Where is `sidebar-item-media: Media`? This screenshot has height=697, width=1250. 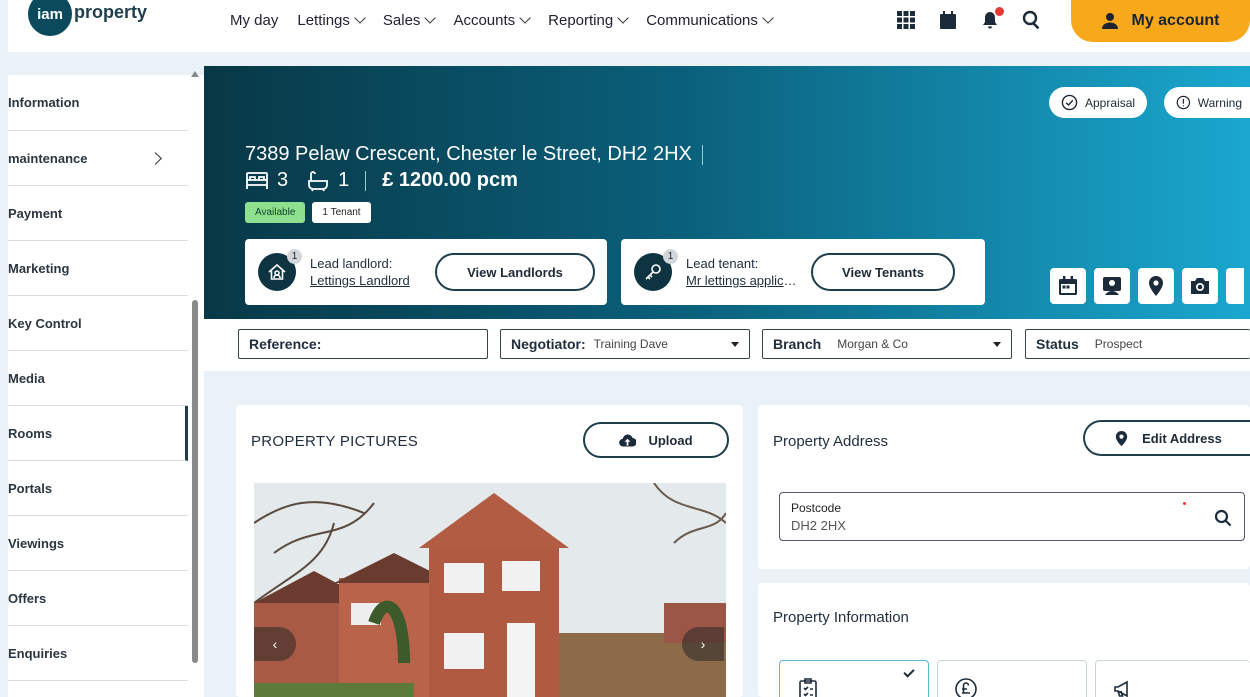
sidebar-item-media: Media is located at coordinates (98, 378).